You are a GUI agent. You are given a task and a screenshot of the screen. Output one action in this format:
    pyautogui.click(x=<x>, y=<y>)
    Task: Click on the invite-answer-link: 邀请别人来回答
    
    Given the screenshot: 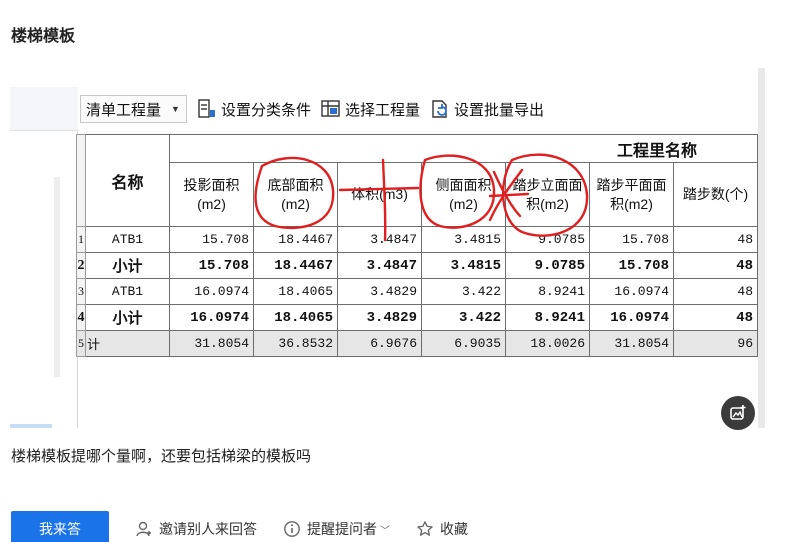 What is the action you would take?
    pyautogui.click(x=196, y=529)
    